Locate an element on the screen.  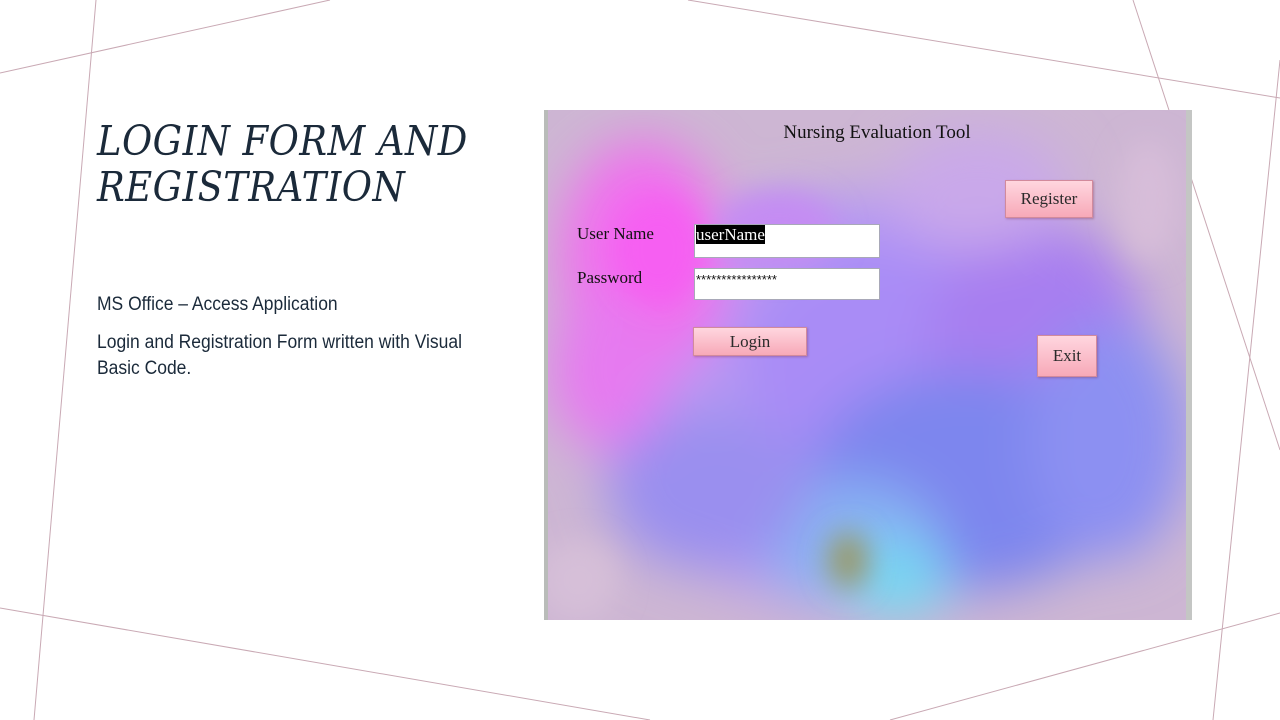
register-button: Register is located at coordinates (1049, 199).